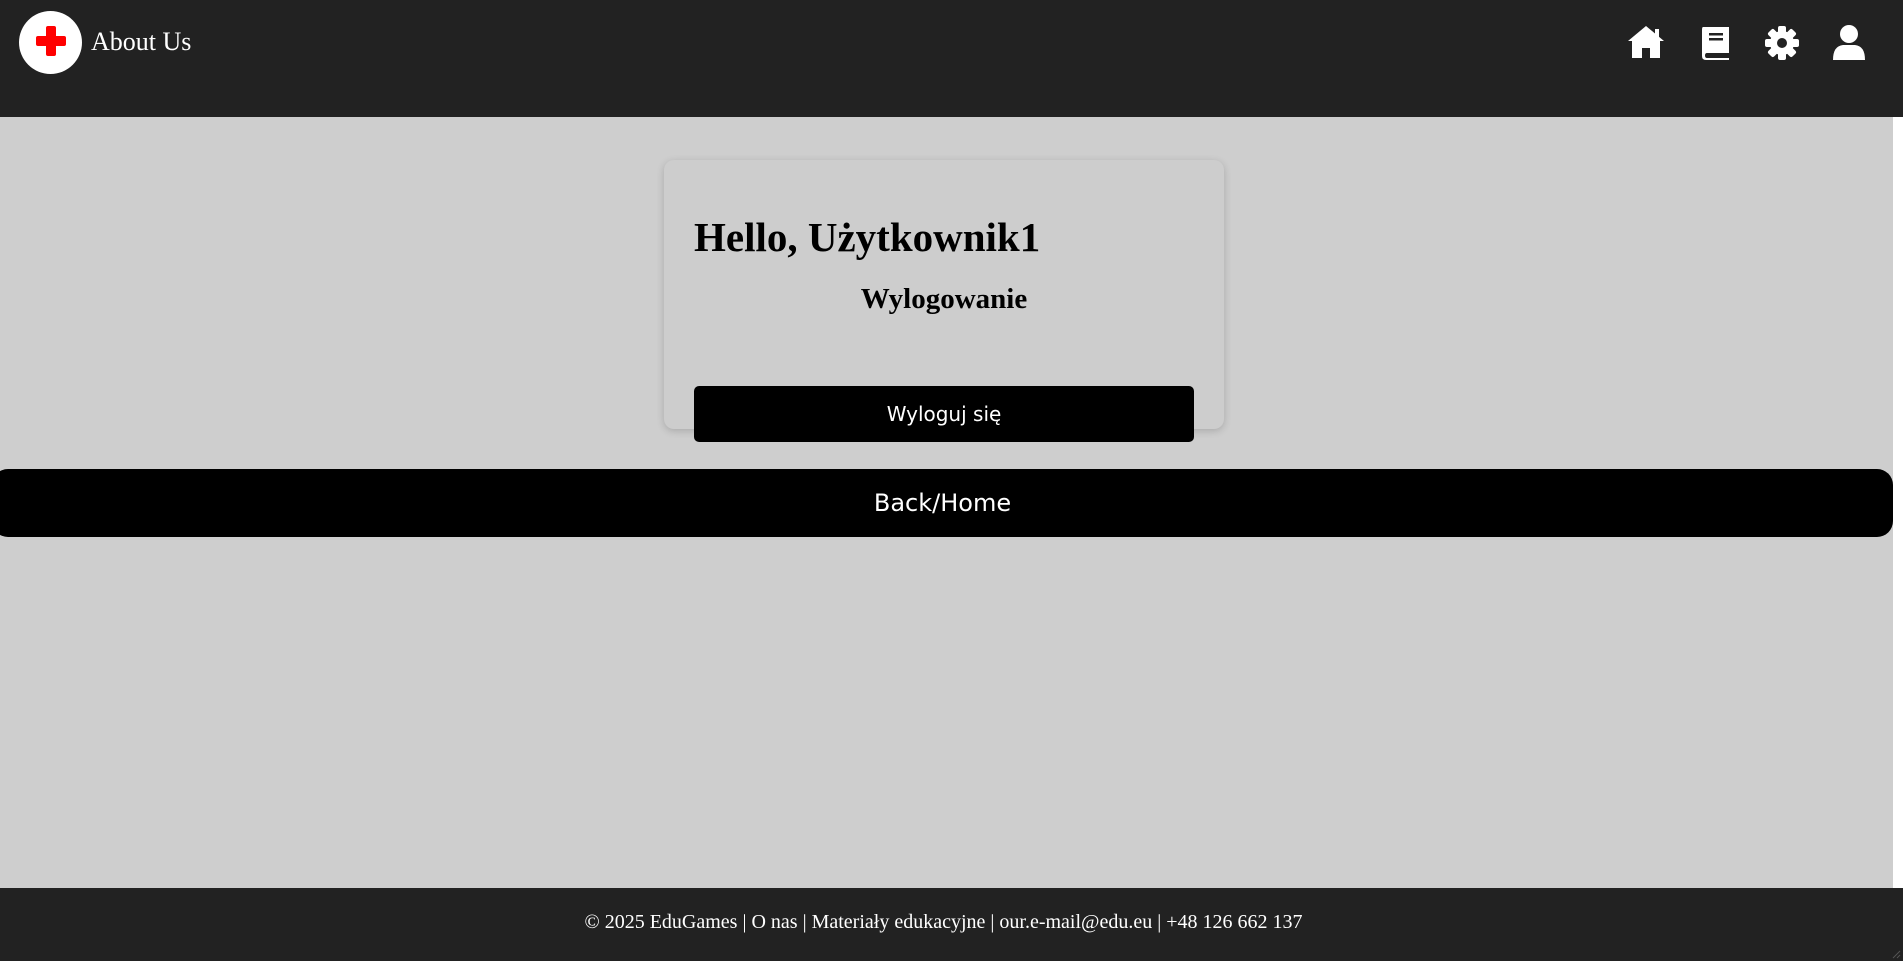  What do you see at coordinates (951, 58) in the screenshot?
I see `top-bar: About Us` at bounding box center [951, 58].